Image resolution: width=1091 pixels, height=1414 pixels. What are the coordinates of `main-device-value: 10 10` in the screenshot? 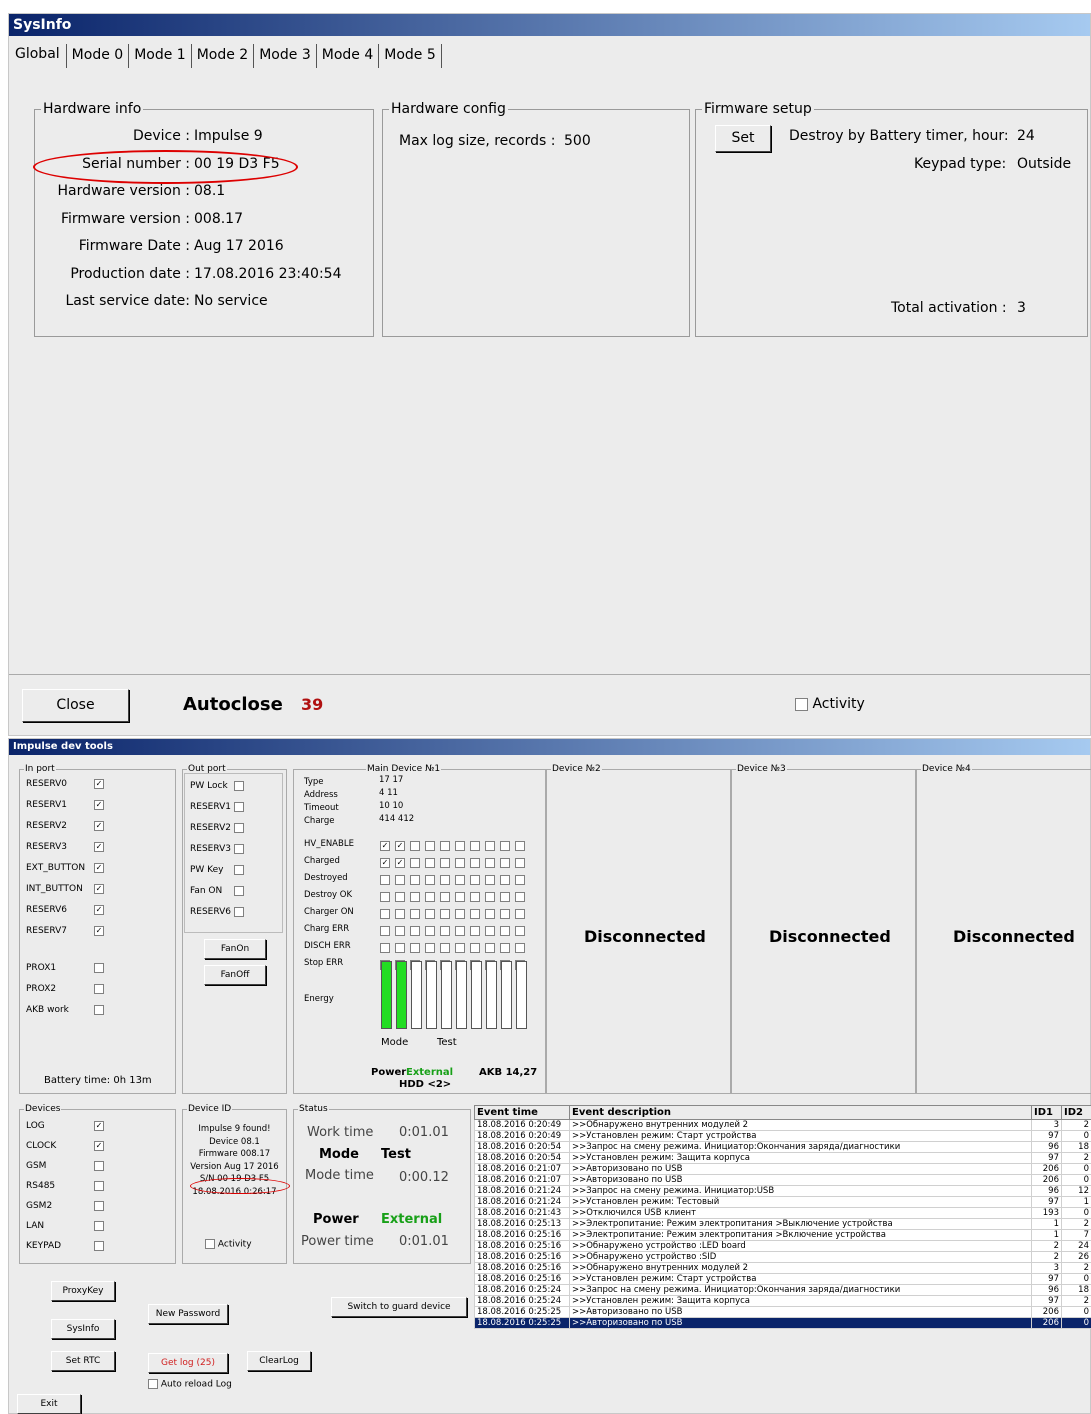 It's located at (391, 806).